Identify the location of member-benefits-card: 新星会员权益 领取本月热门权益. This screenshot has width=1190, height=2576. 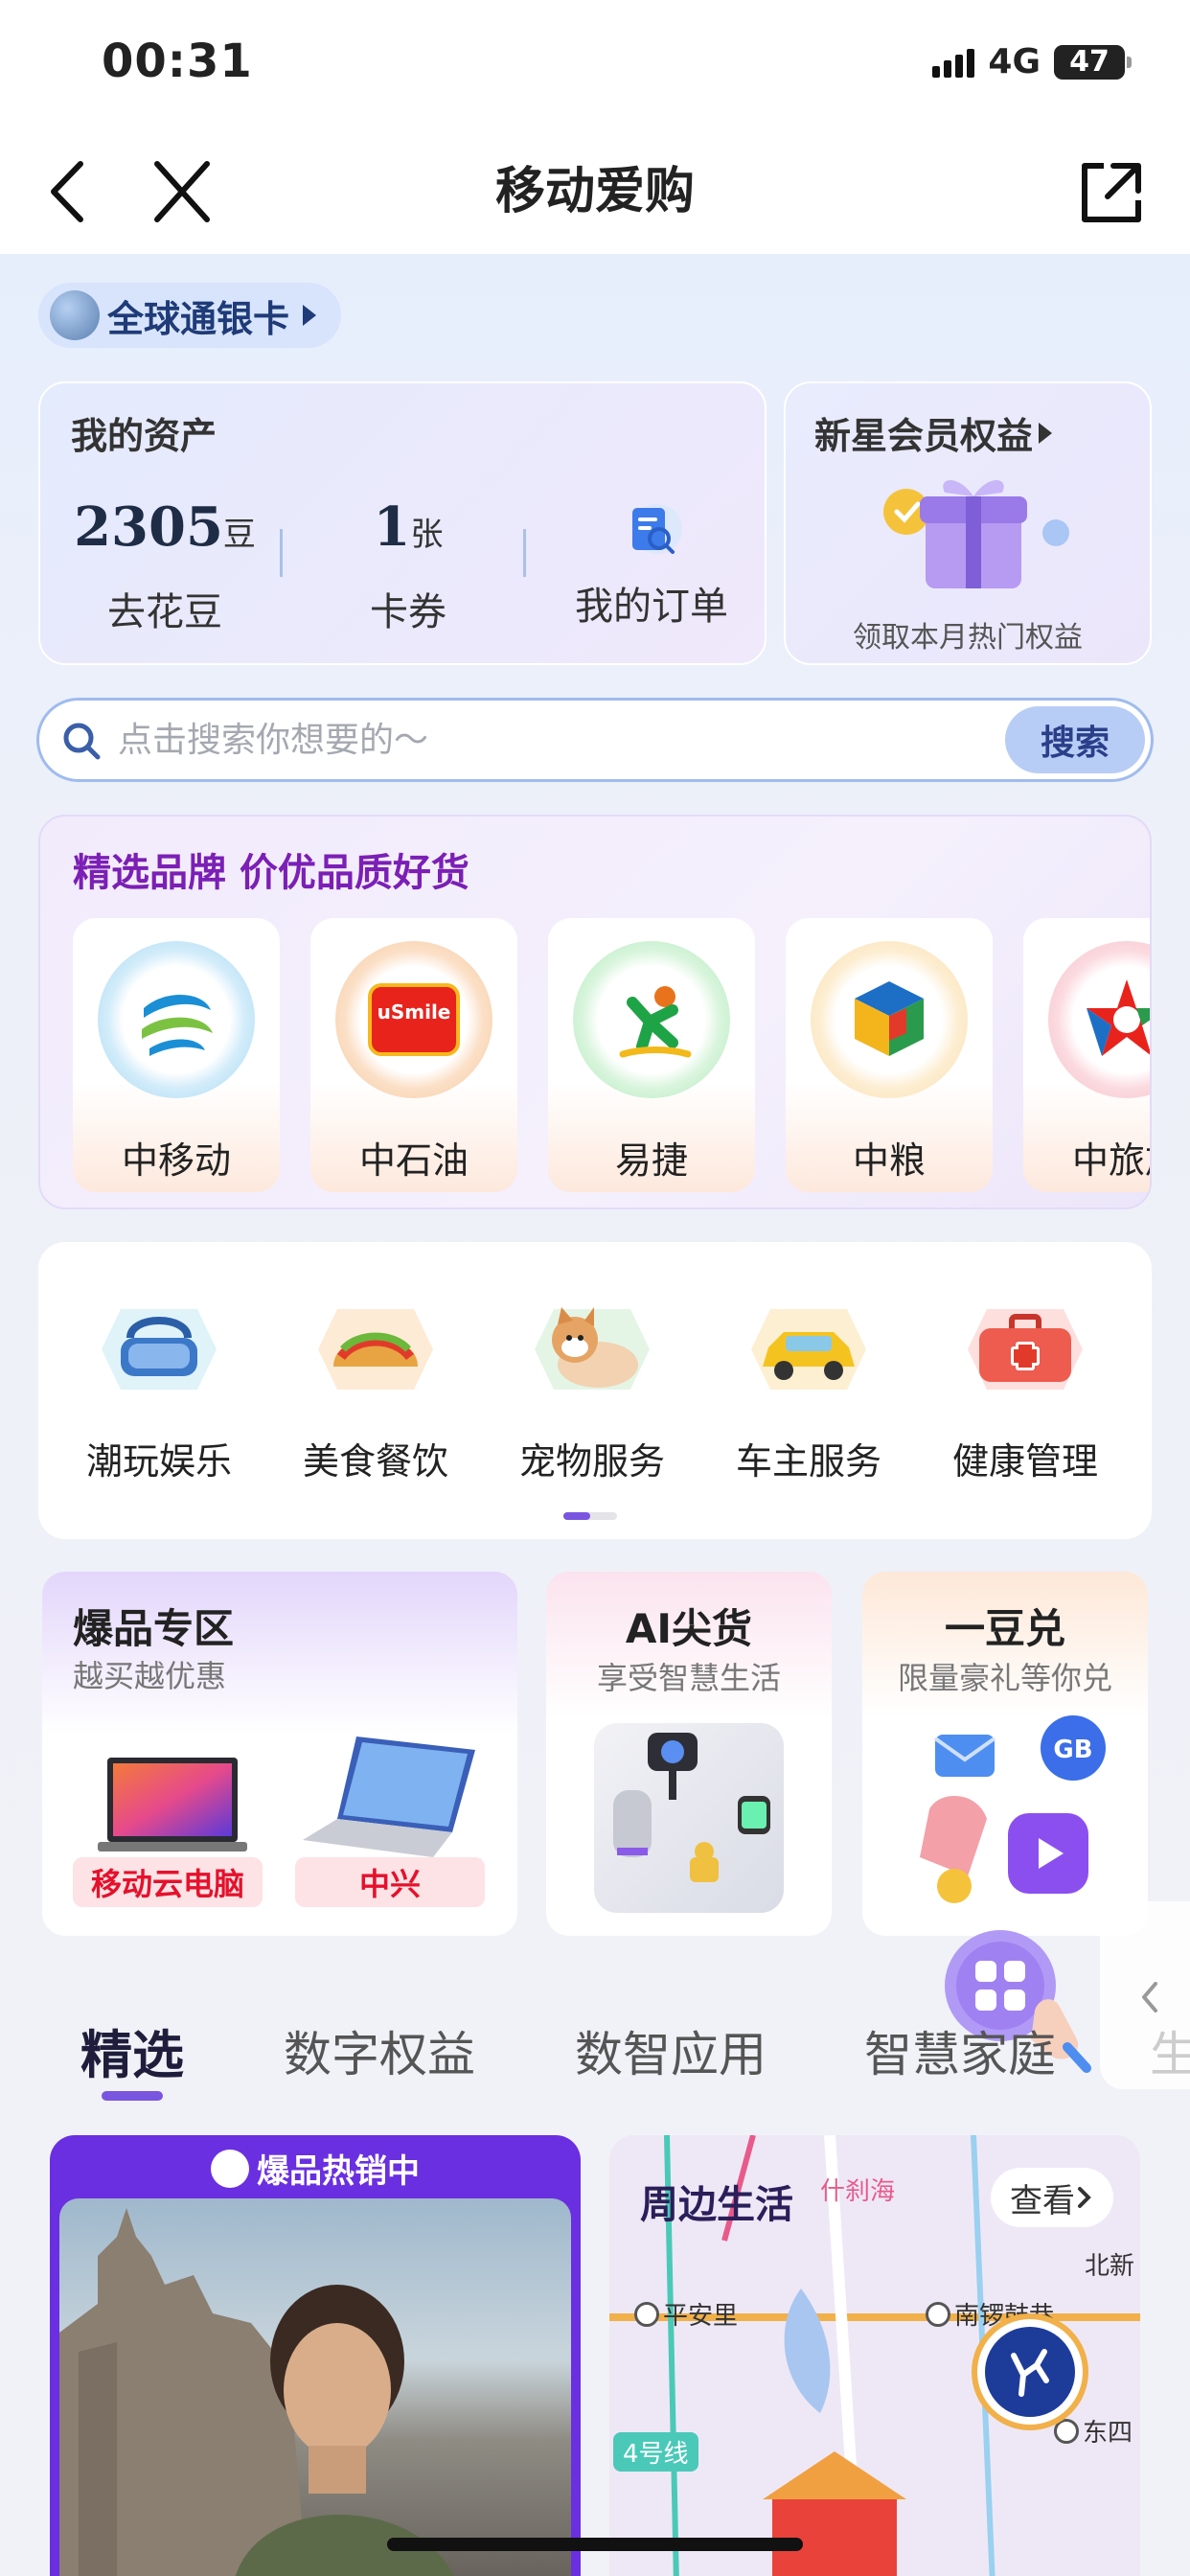
(968, 523).